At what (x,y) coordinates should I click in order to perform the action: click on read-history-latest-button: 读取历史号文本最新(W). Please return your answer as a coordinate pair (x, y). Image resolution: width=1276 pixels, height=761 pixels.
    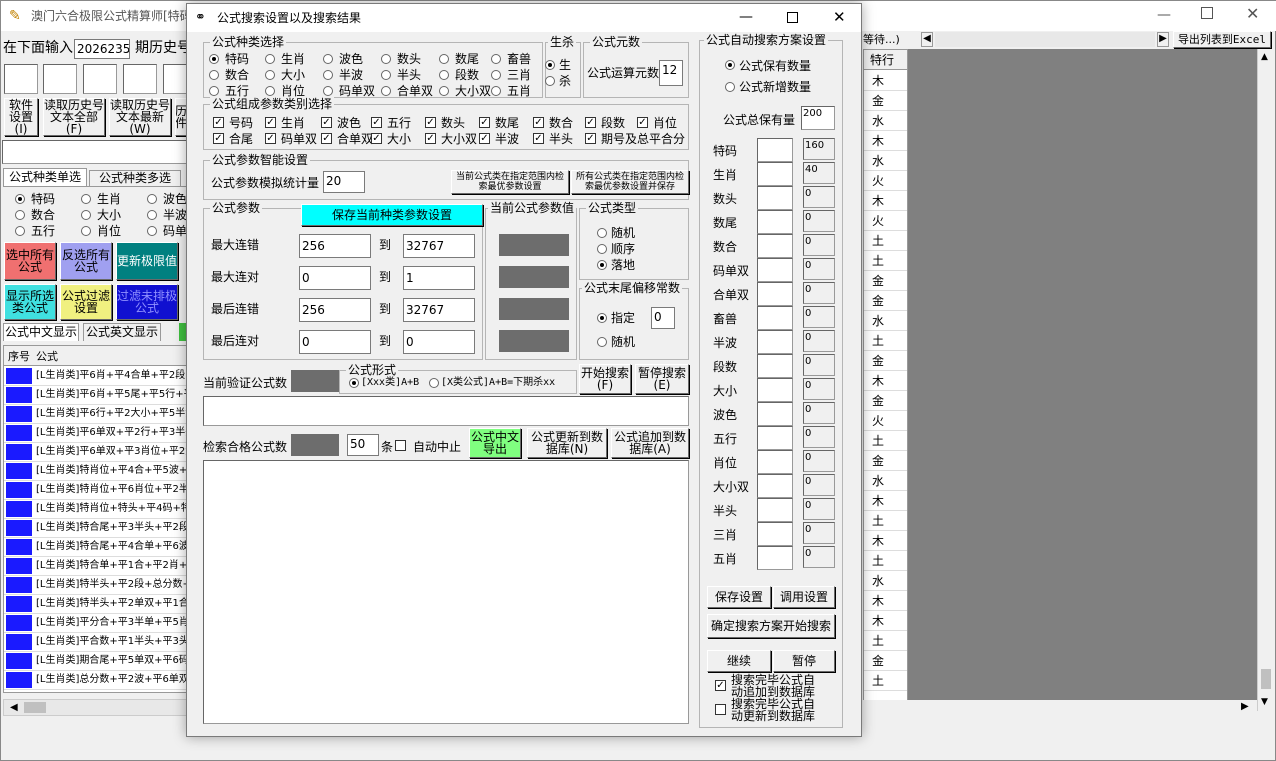
    Looking at the image, I should click on (140, 117).